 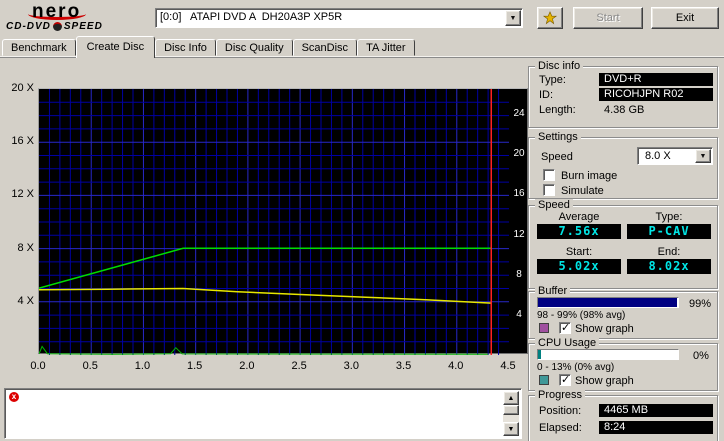 I want to click on toolbar-icon-button, so click(x=550, y=18).